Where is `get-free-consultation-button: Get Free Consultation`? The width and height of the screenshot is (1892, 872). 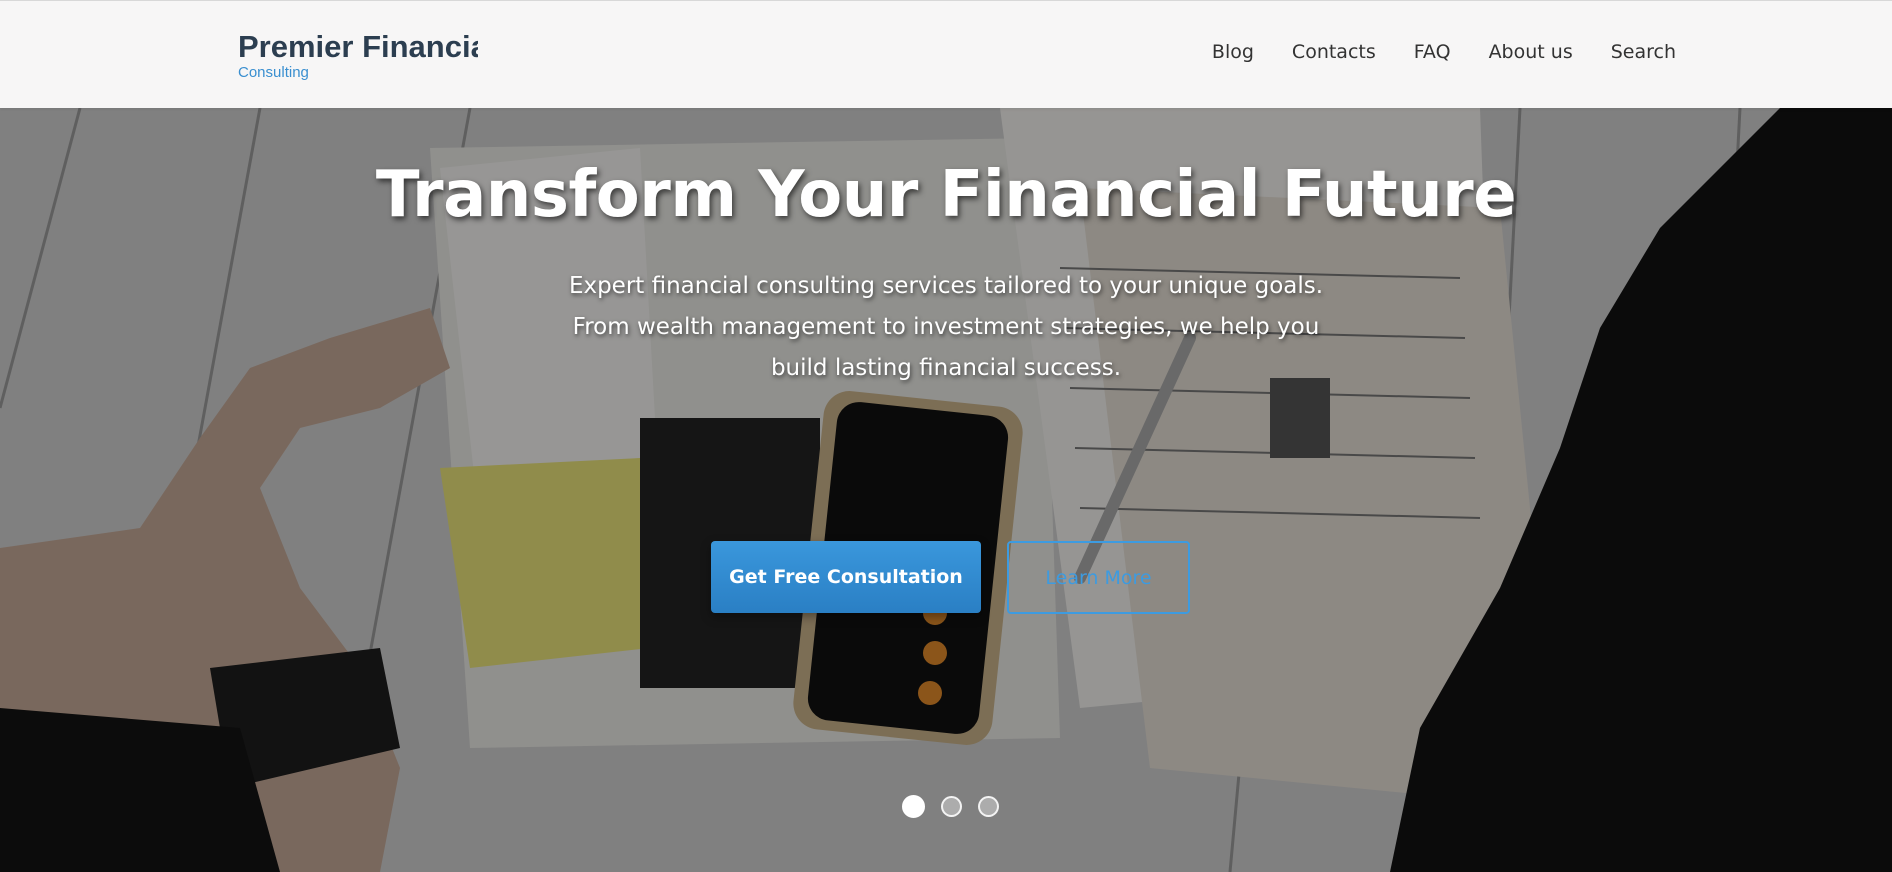
get-free-consultation-button: Get Free Consultation is located at coordinates (846, 577).